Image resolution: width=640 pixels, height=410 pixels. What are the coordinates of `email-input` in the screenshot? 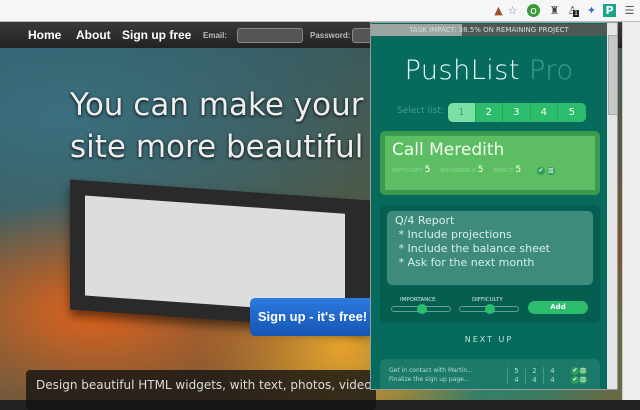 It's located at (270, 35).